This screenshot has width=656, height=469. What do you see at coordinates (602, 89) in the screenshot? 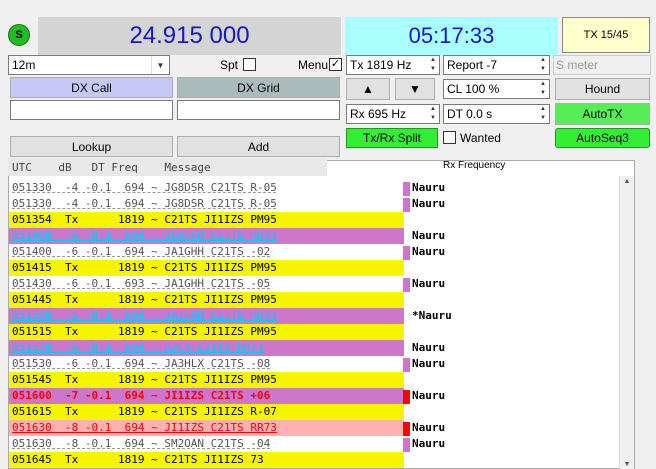
I see `hound-button: Hound` at bounding box center [602, 89].